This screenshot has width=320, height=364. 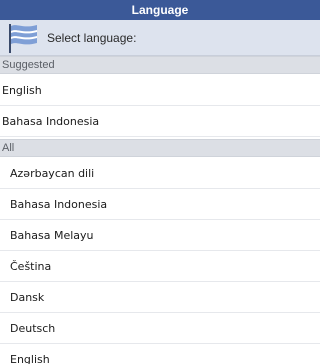 What do you see at coordinates (160, 38) in the screenshot?
I see `language-prompt: Select language:` at bounding box center [160, 38].